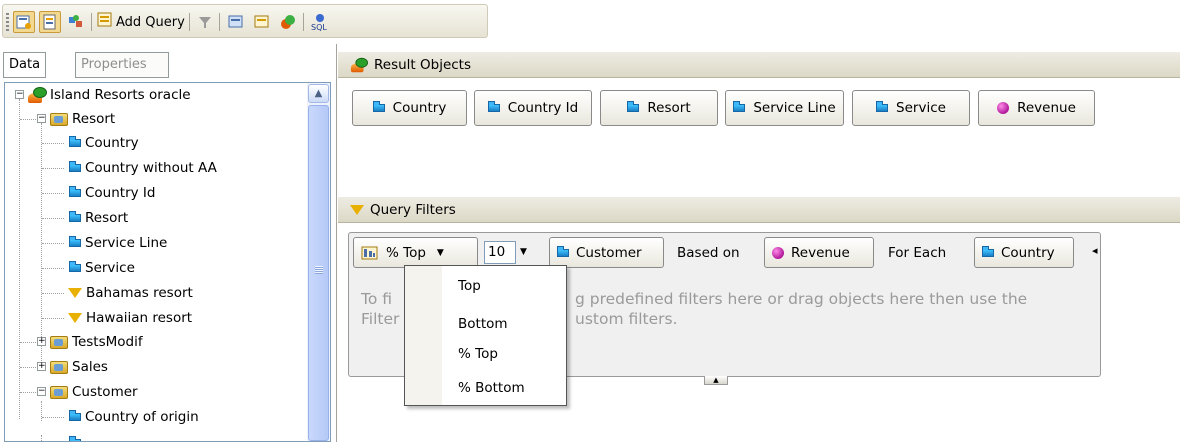 The height and width of the screenshot is (442, 1180). What do you see at coordinates (105, 392) in the screenshot?
I see `tree-item-label: Customer` at bounding box center [105, 392].